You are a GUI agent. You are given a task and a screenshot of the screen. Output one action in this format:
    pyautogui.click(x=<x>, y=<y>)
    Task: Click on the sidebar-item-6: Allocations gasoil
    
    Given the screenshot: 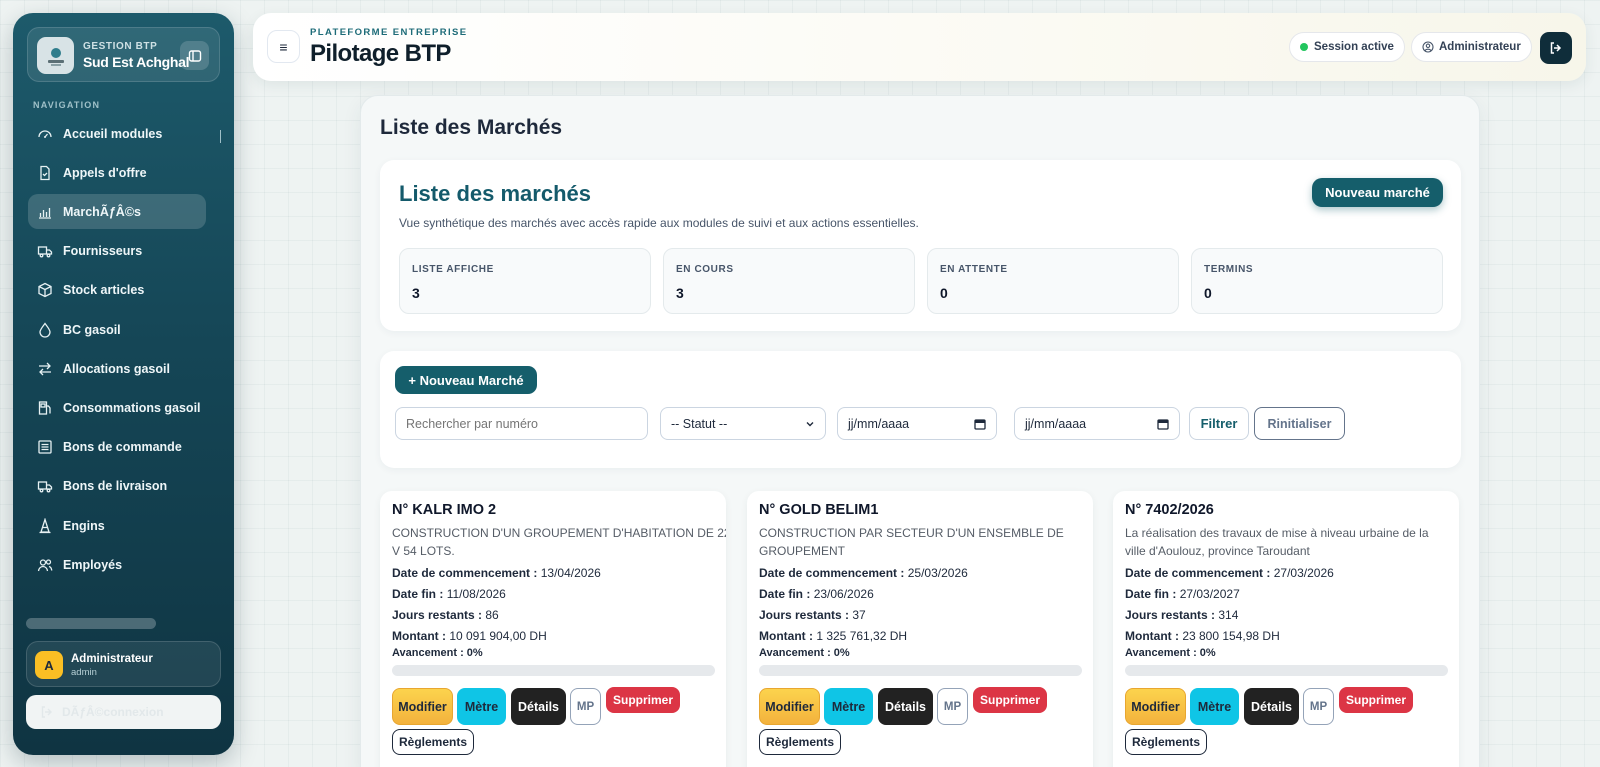 What is the action you would take?
    pyautogui.click(x=117, y=368)
    